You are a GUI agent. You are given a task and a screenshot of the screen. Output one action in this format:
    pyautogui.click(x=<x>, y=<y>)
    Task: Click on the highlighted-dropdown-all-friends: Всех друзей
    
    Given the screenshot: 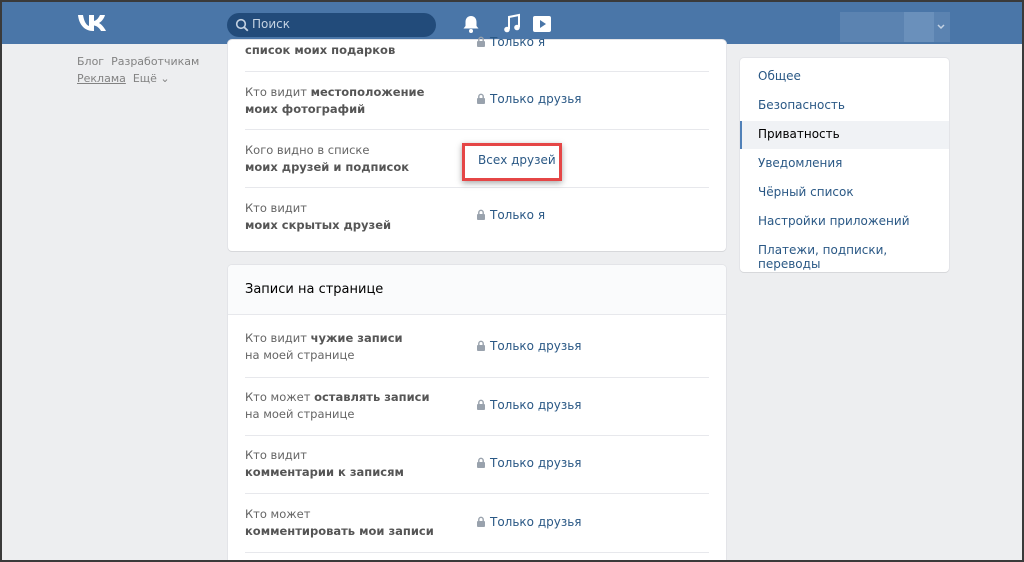 What is the action you would take?
    pyautogui.click(x=512, y=162)
    